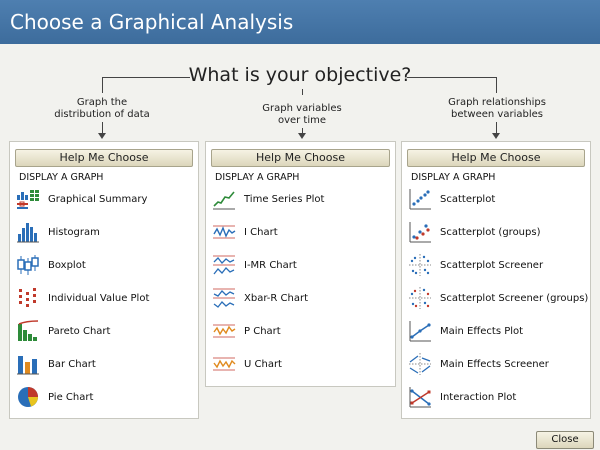 This screenshot has height=450, width=600. What do you see at coordinates (28, 199) in the screenshot?
I see `graphical-summary-icon` at bounding box center [28, 199].